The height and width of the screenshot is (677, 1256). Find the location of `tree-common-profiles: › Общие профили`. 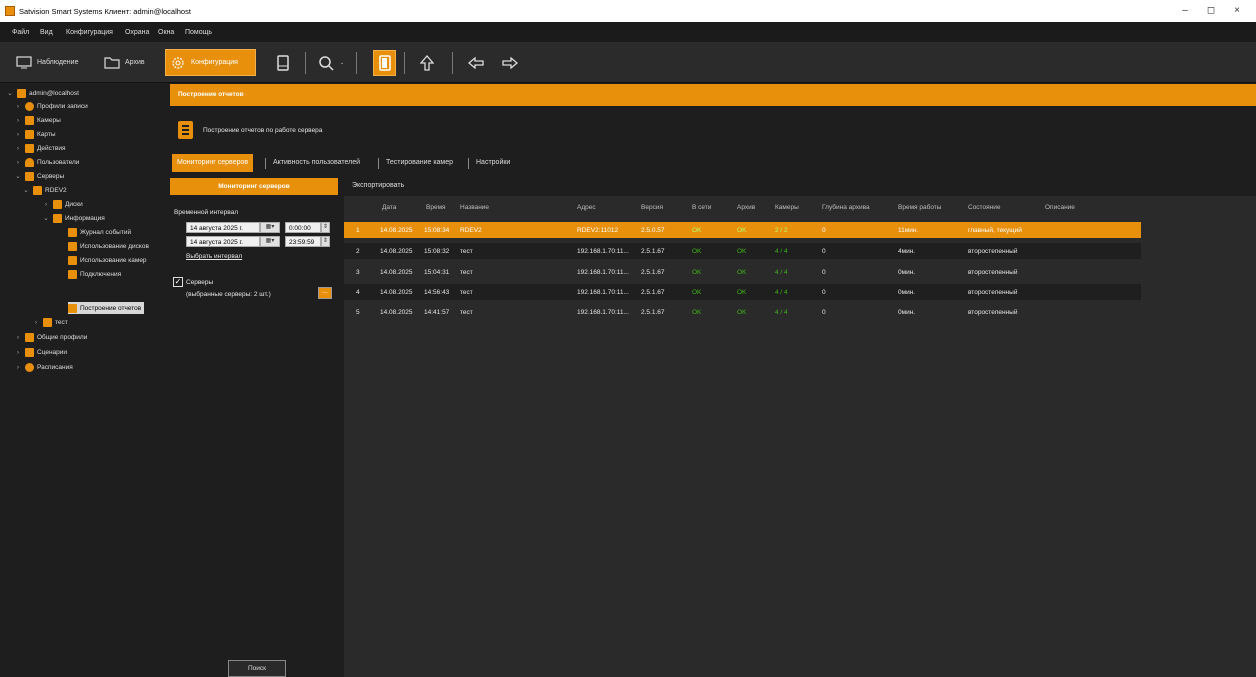

tree-common-profiles: › Общие профили is located at coordinates (50, 337).